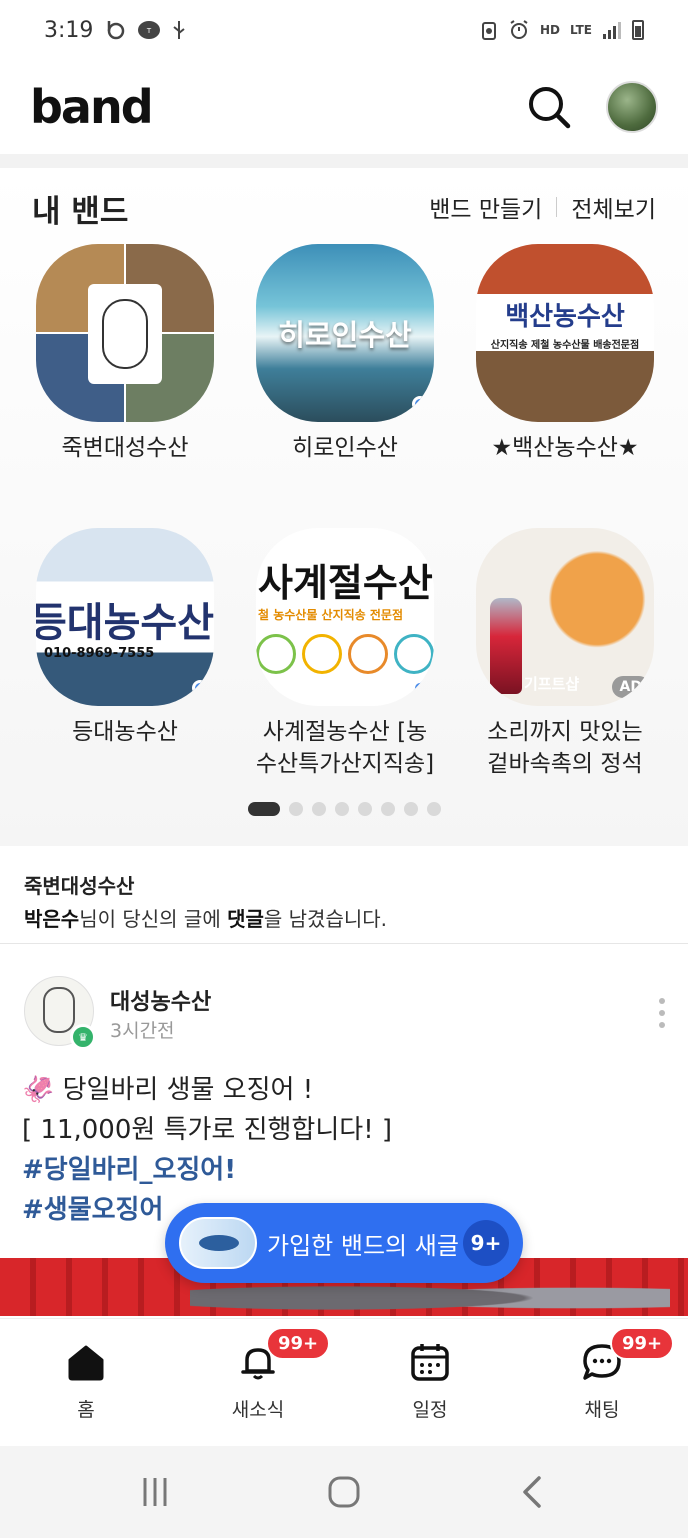 The height and width of the screenshot is (1538, 688). Describe the element at coordinates (602, 1410) in the screenshot. I see `nav-label: 채팅` at that location.